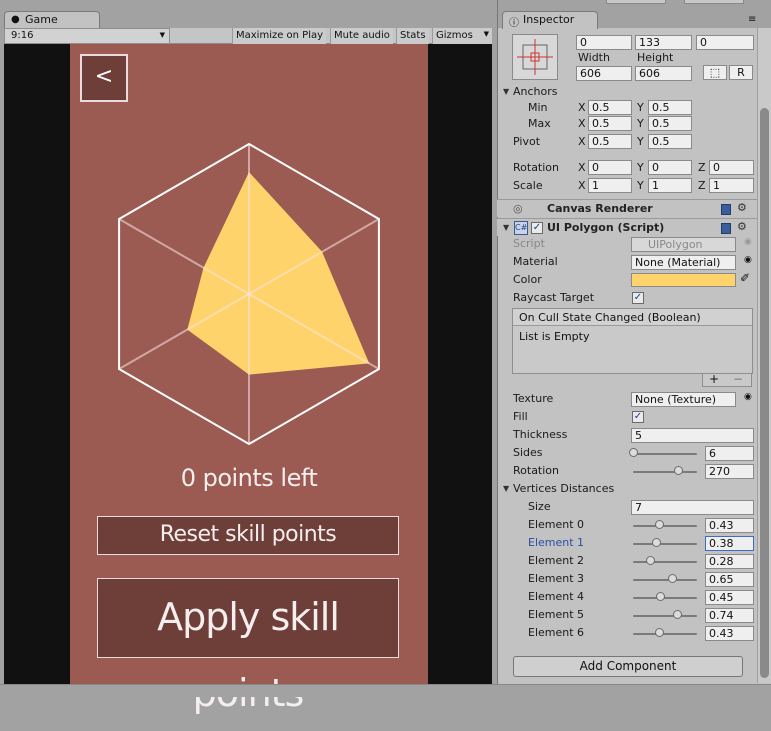 The height and width of the screenshot is (731, 771). What do you see at coordinates (514, 23) in the screenshot?
I see `info-icon: ⓘ` at bounding box center [514, 23].